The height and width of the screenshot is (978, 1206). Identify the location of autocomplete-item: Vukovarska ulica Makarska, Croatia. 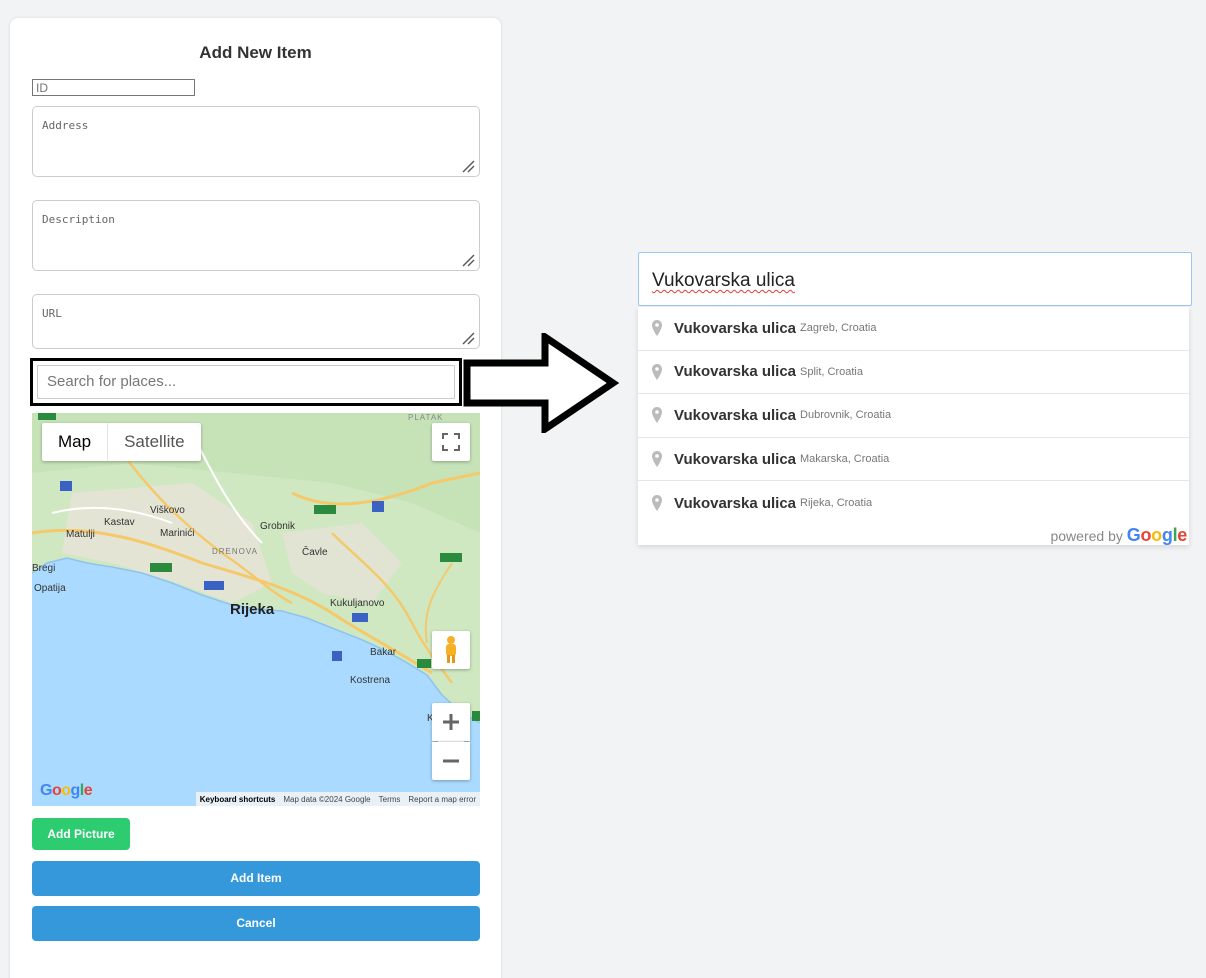
(913, 460).